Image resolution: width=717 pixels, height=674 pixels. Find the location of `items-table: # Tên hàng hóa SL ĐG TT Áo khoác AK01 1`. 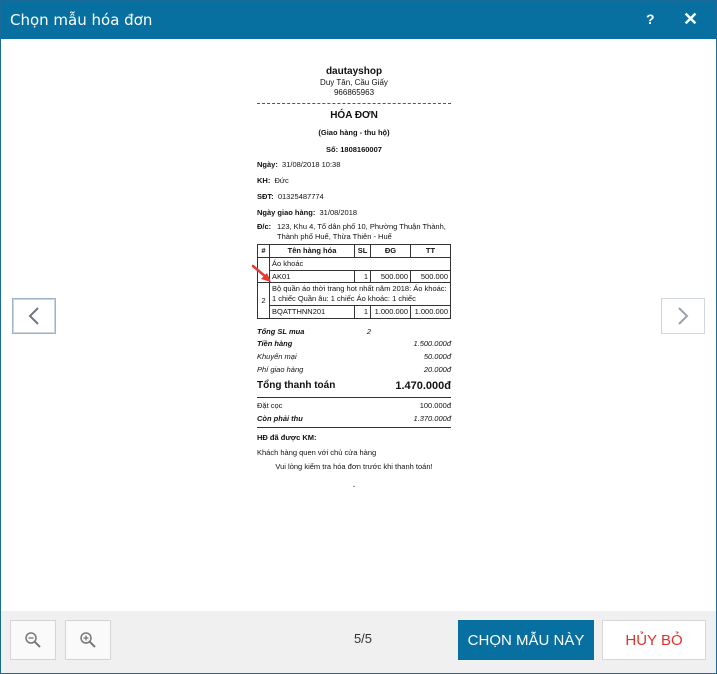

items-table: # Tên hàng hóa SL ĐG TT Áo khoác AK01 1 is located at coordinates (354, 281).